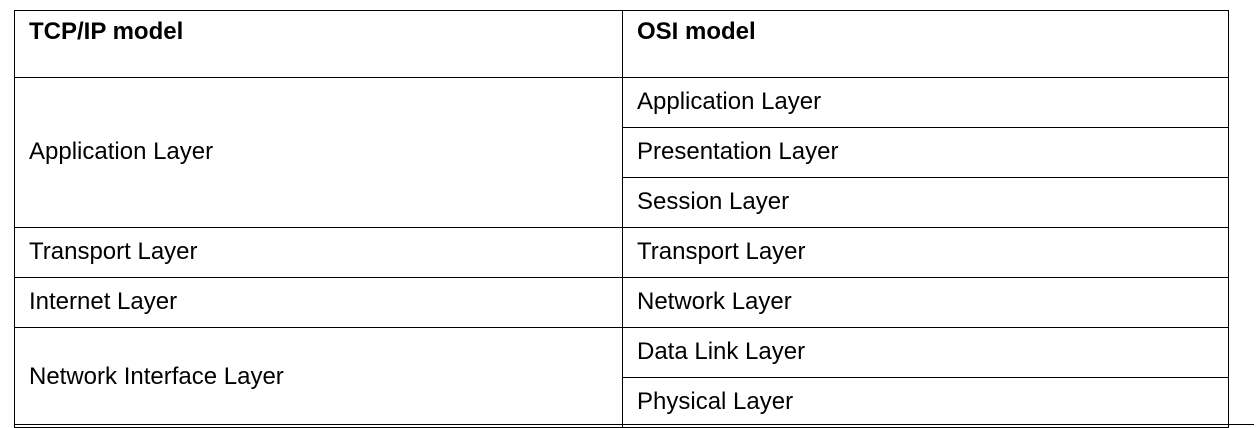 The width and height of the screenshot is (1258, 428). Describe the element at coordinates (925, 402) in the screenshot. I see `osi-physical-layer: Physical Layer` at that location.